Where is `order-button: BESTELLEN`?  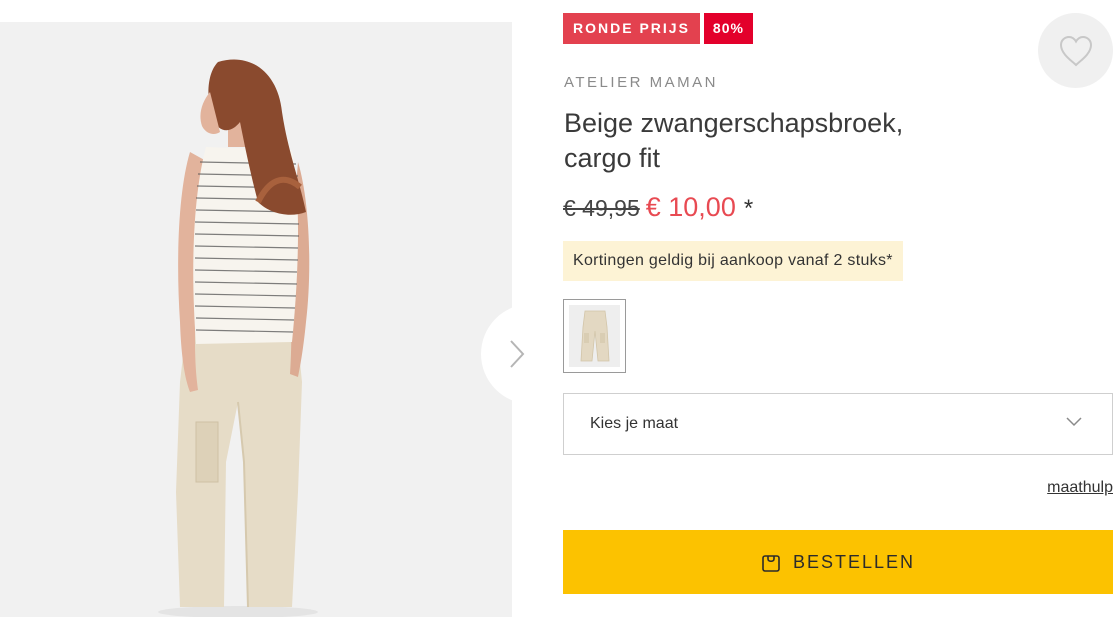
order-button: BESTELLEN is located at coordinates (838, 562).